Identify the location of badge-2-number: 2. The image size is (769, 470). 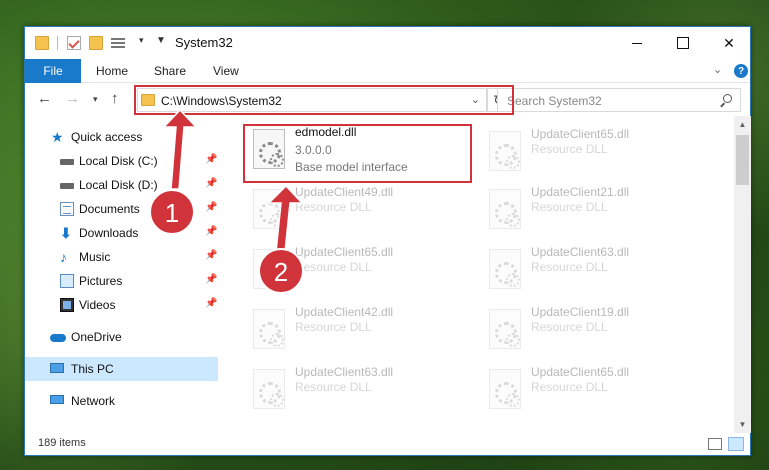
(281, 272).